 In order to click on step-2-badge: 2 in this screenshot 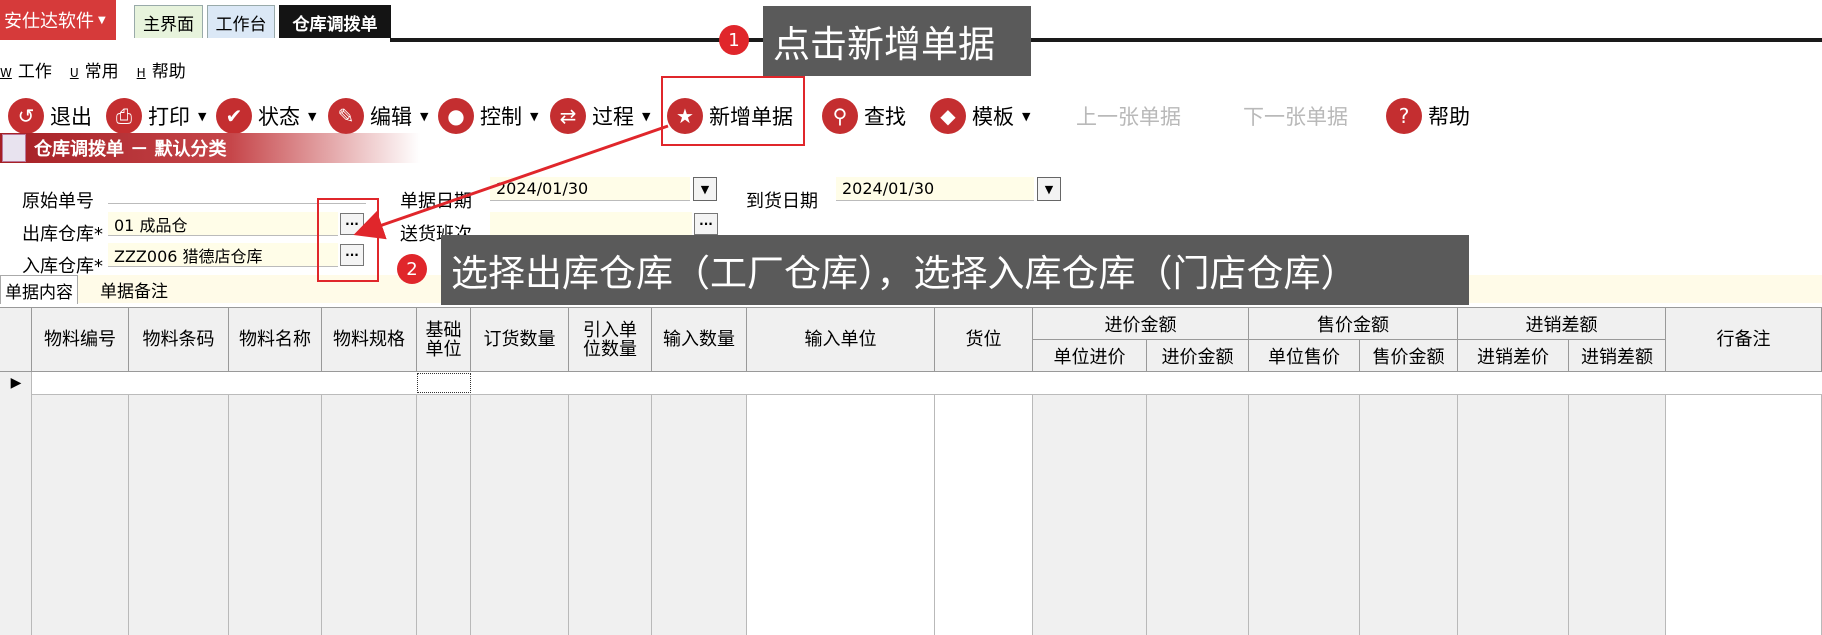, I will do `click(412, 269)`.